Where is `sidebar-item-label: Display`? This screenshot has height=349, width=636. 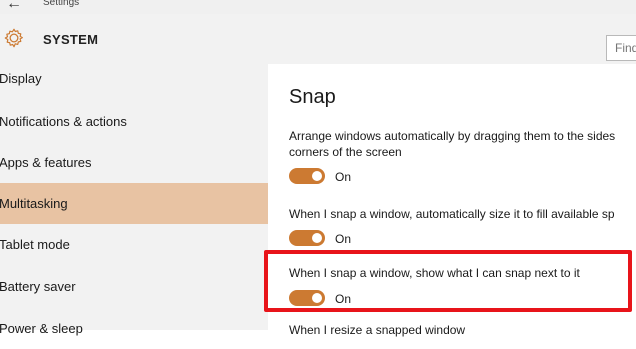
sidebar-item-label: Display is located at coordinates (21, 78).